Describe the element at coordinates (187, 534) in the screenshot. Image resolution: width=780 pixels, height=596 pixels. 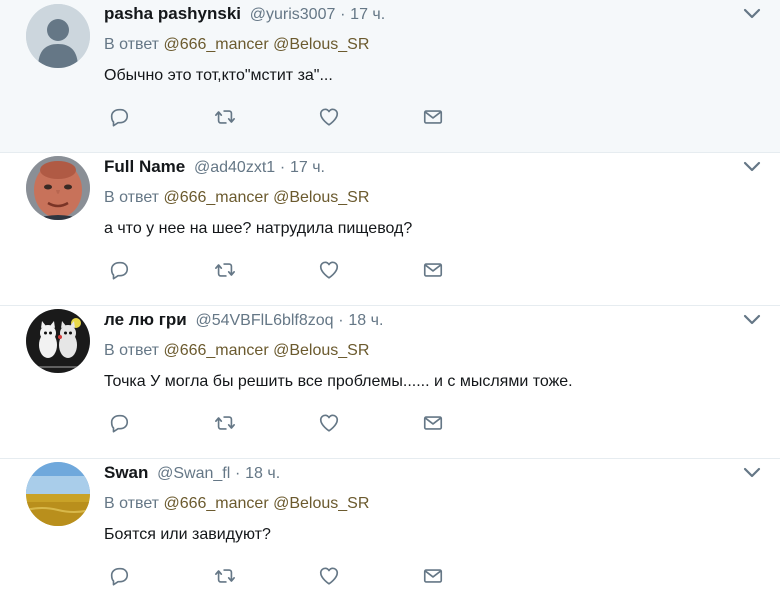
I see `tweet-text: Боятся или завидуют?` at that location.